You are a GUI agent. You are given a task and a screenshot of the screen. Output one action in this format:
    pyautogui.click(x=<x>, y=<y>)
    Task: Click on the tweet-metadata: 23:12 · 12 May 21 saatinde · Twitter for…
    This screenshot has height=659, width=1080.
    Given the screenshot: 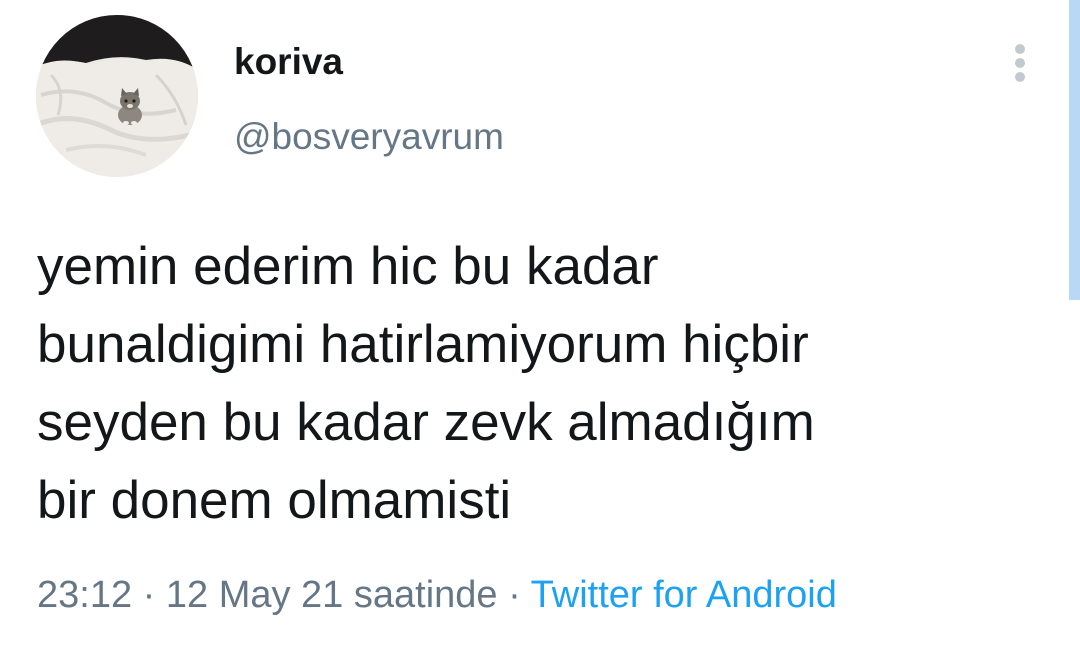 What is the action you would take?
    pyautogui.click(x=437, y=595)
    